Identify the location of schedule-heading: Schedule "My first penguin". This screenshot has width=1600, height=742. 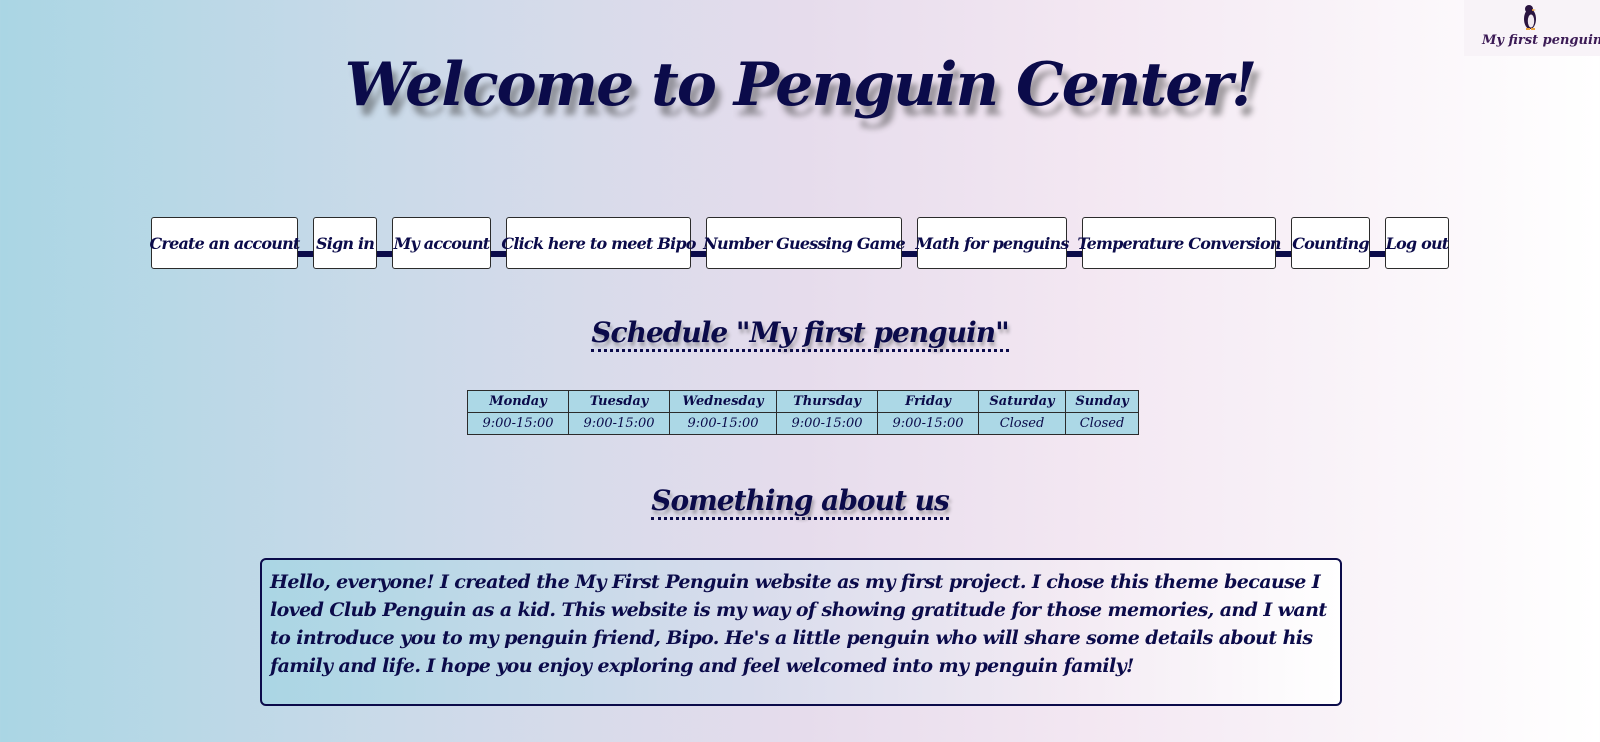
(800, 334).